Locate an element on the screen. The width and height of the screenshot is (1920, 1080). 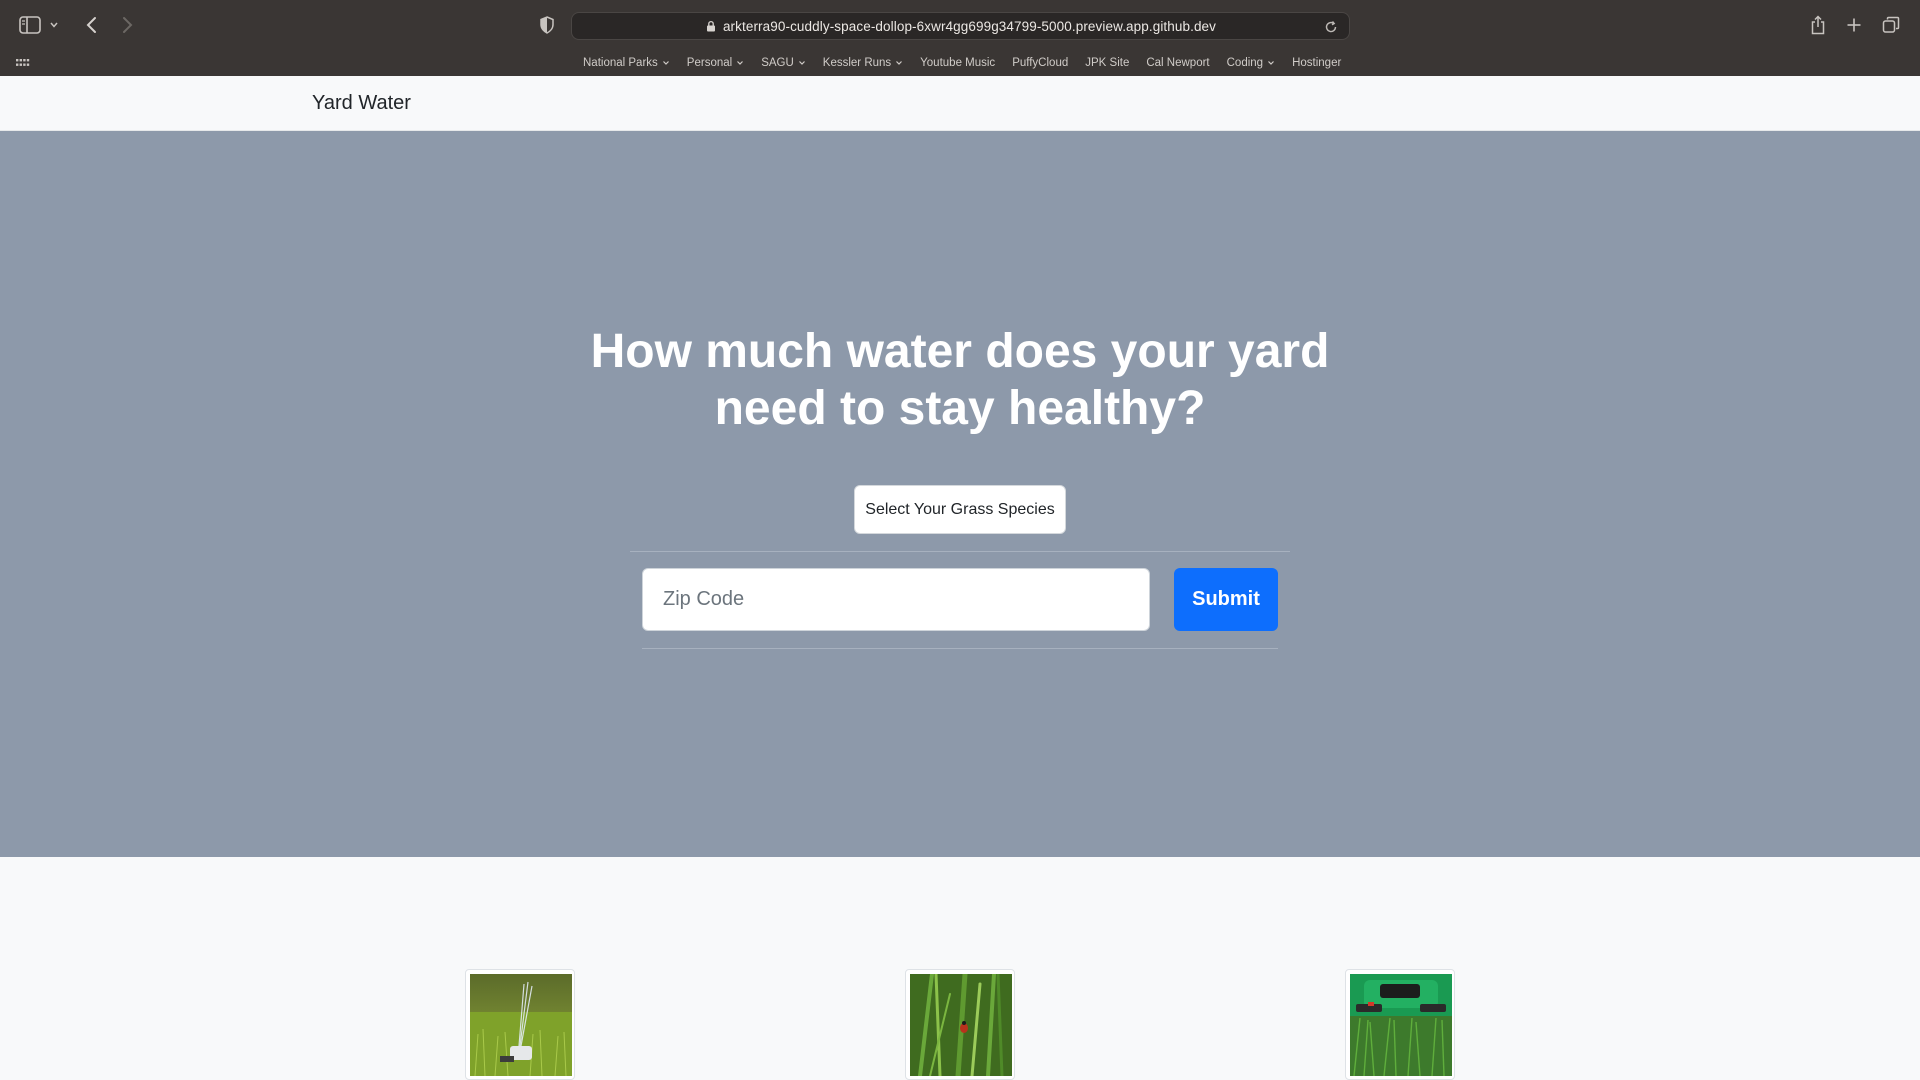
bookmark-hostinger: Hostinger is located at coordinates (1316, 63).